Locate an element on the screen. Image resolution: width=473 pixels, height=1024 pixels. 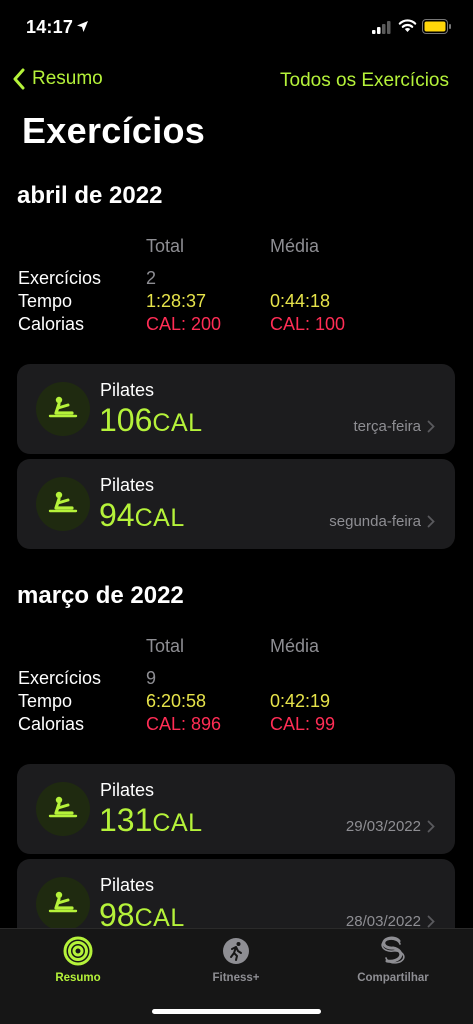
stats-total: 2 is located at coordinates (151, 278).